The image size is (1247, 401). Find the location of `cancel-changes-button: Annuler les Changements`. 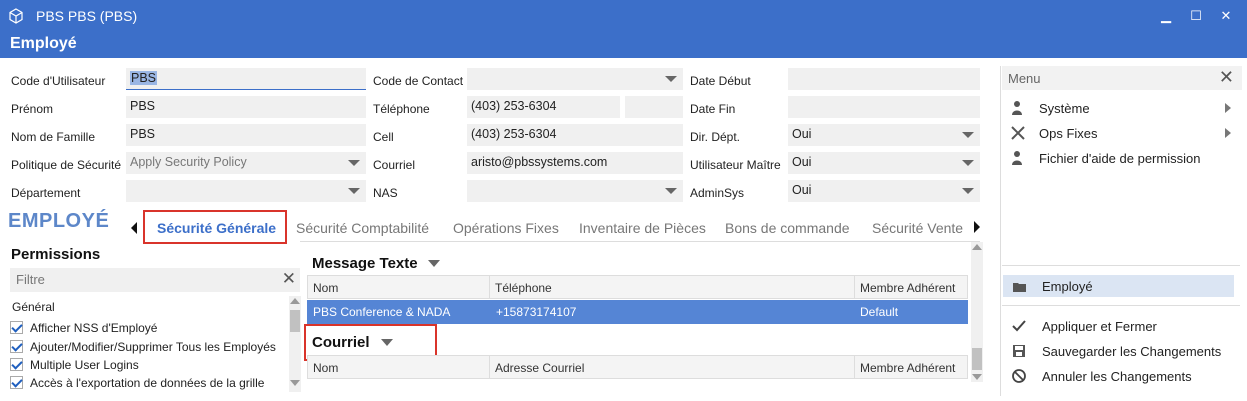

cancel-changes-button: Annuler les Changements is located at coordinates (1117, 376).